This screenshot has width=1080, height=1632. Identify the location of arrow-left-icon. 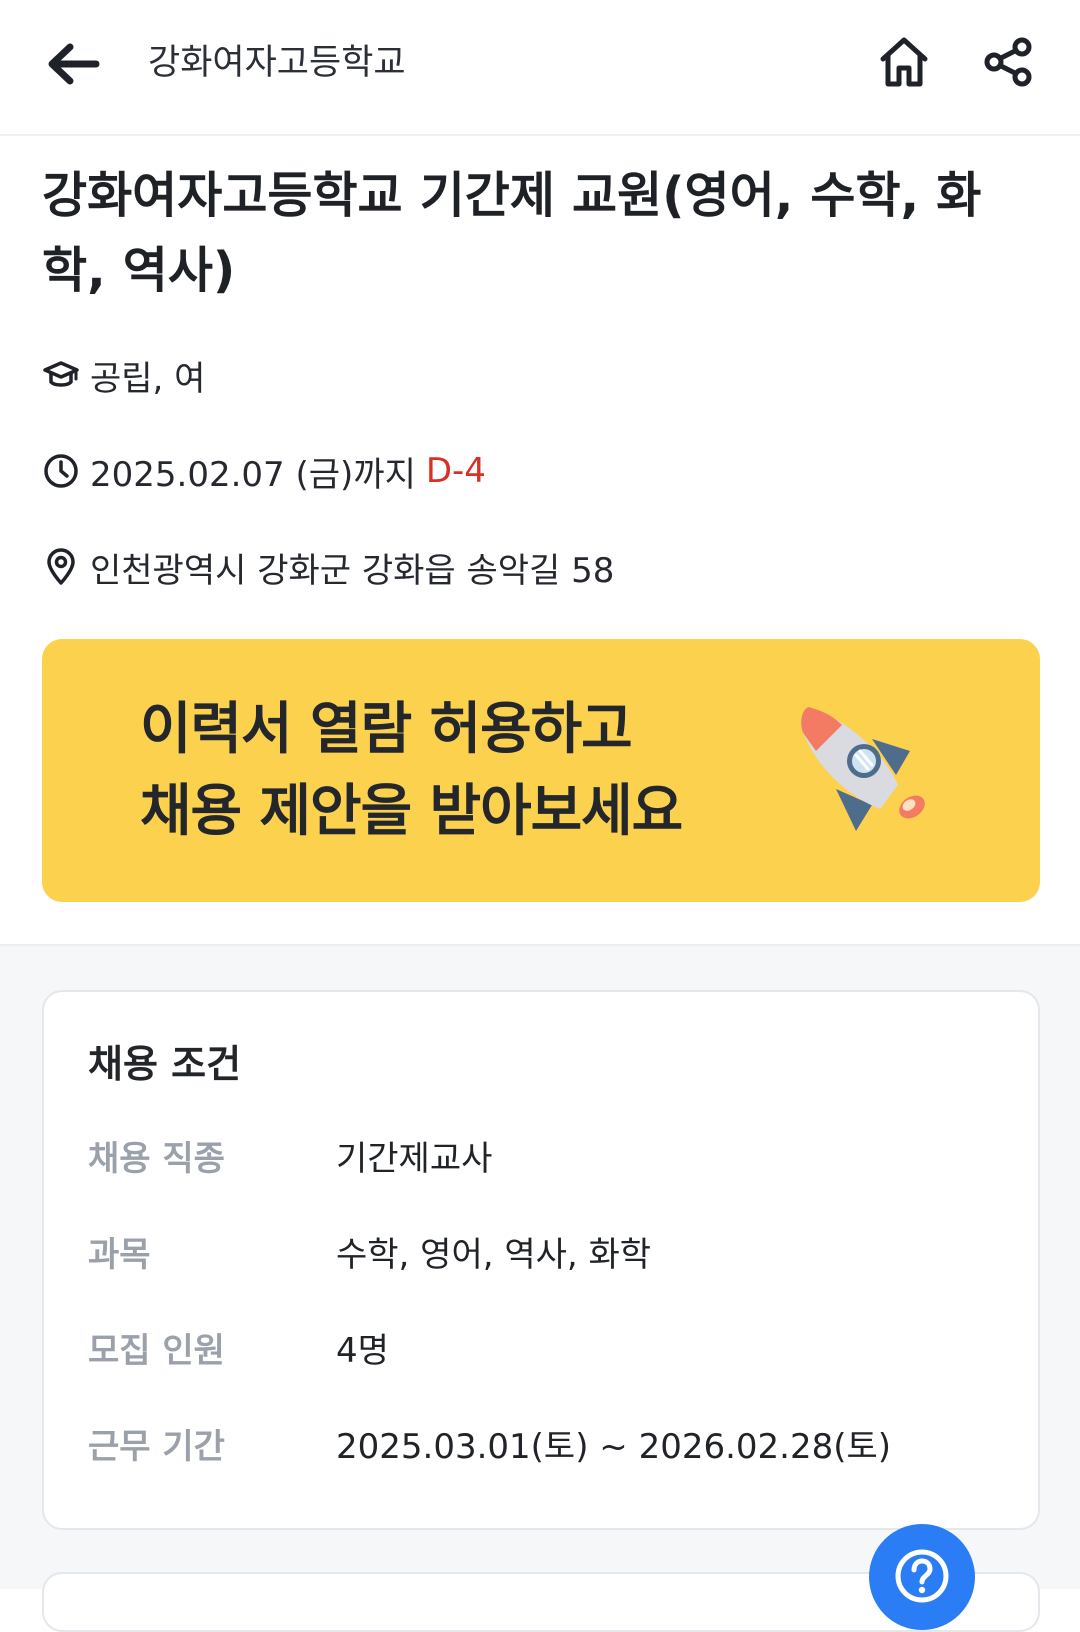
(74, 64).